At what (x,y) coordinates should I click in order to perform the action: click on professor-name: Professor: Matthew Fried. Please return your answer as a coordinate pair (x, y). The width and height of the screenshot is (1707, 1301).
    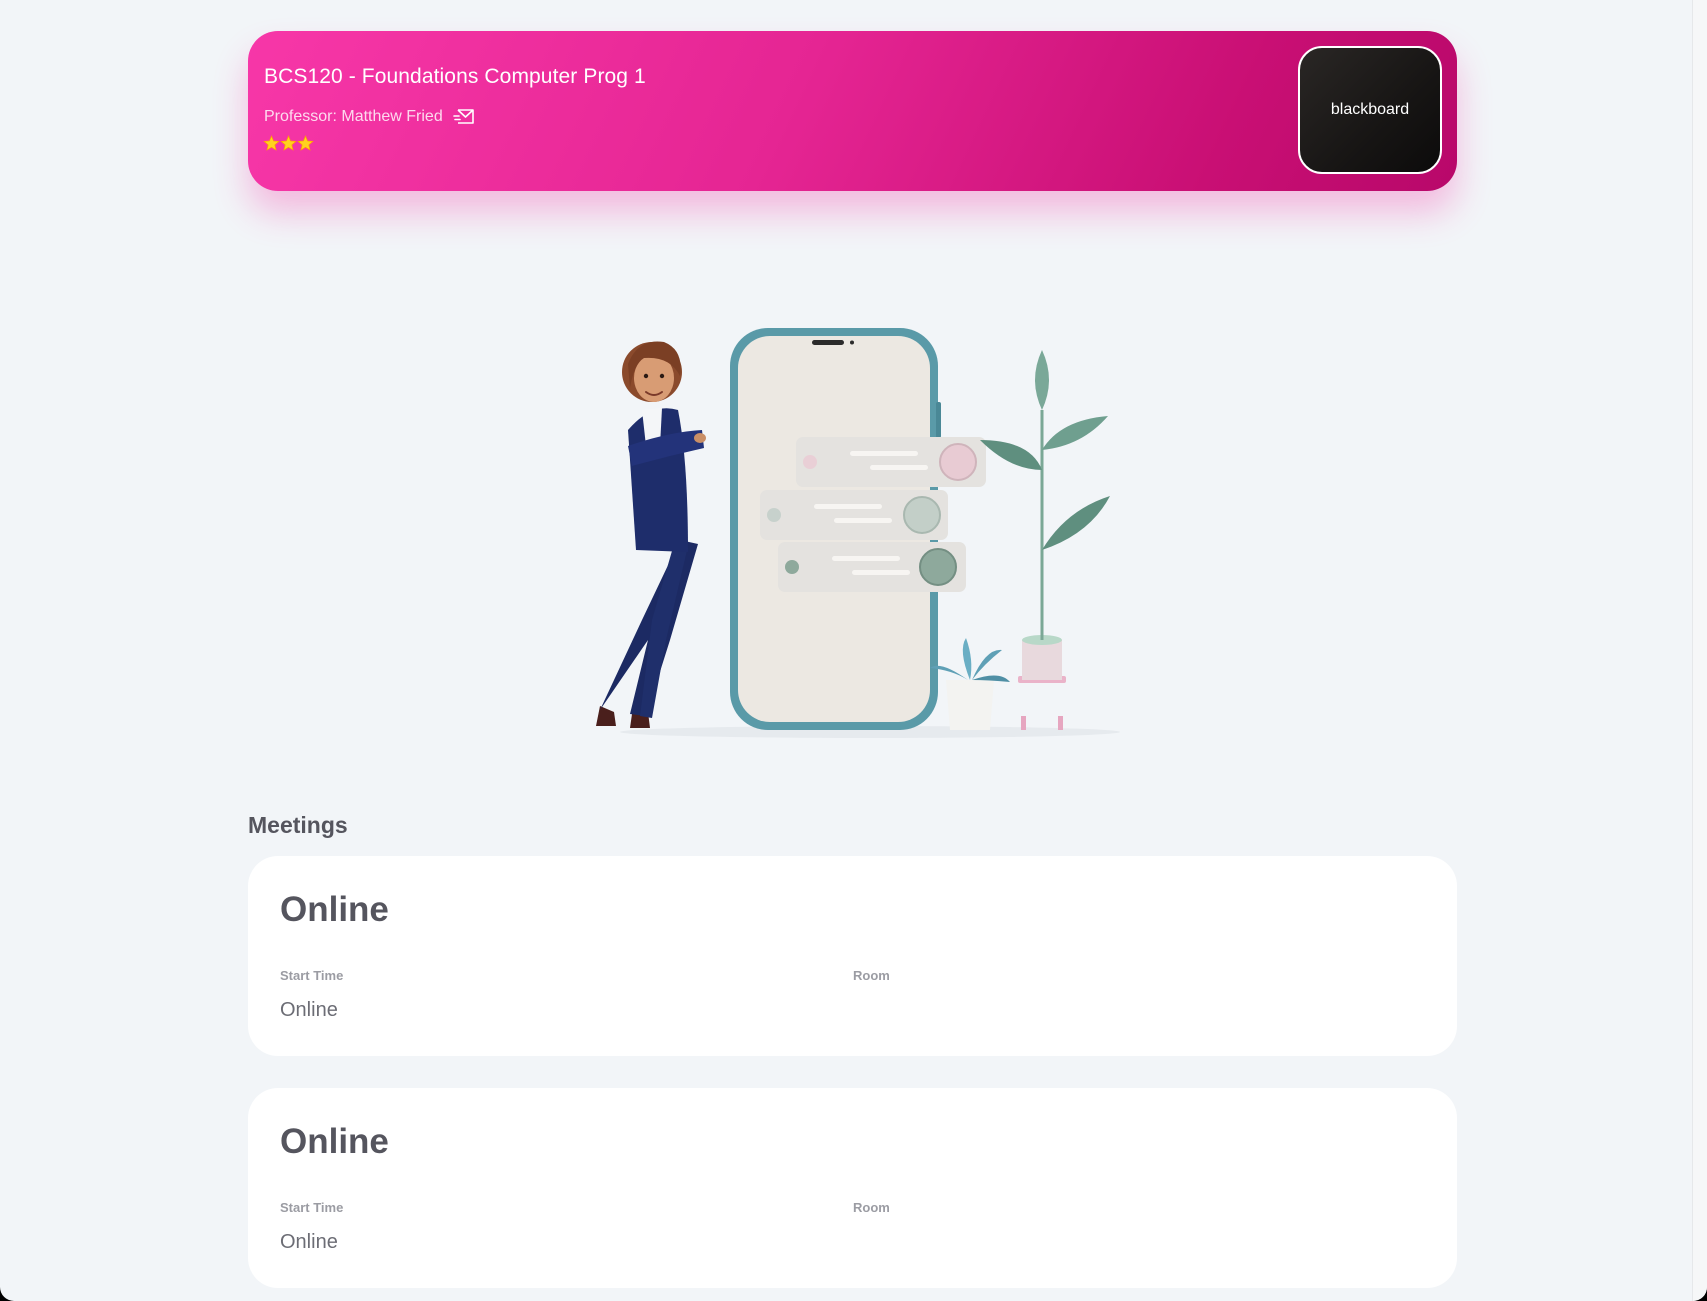
    Looking at the image, I should click on (353, 116).